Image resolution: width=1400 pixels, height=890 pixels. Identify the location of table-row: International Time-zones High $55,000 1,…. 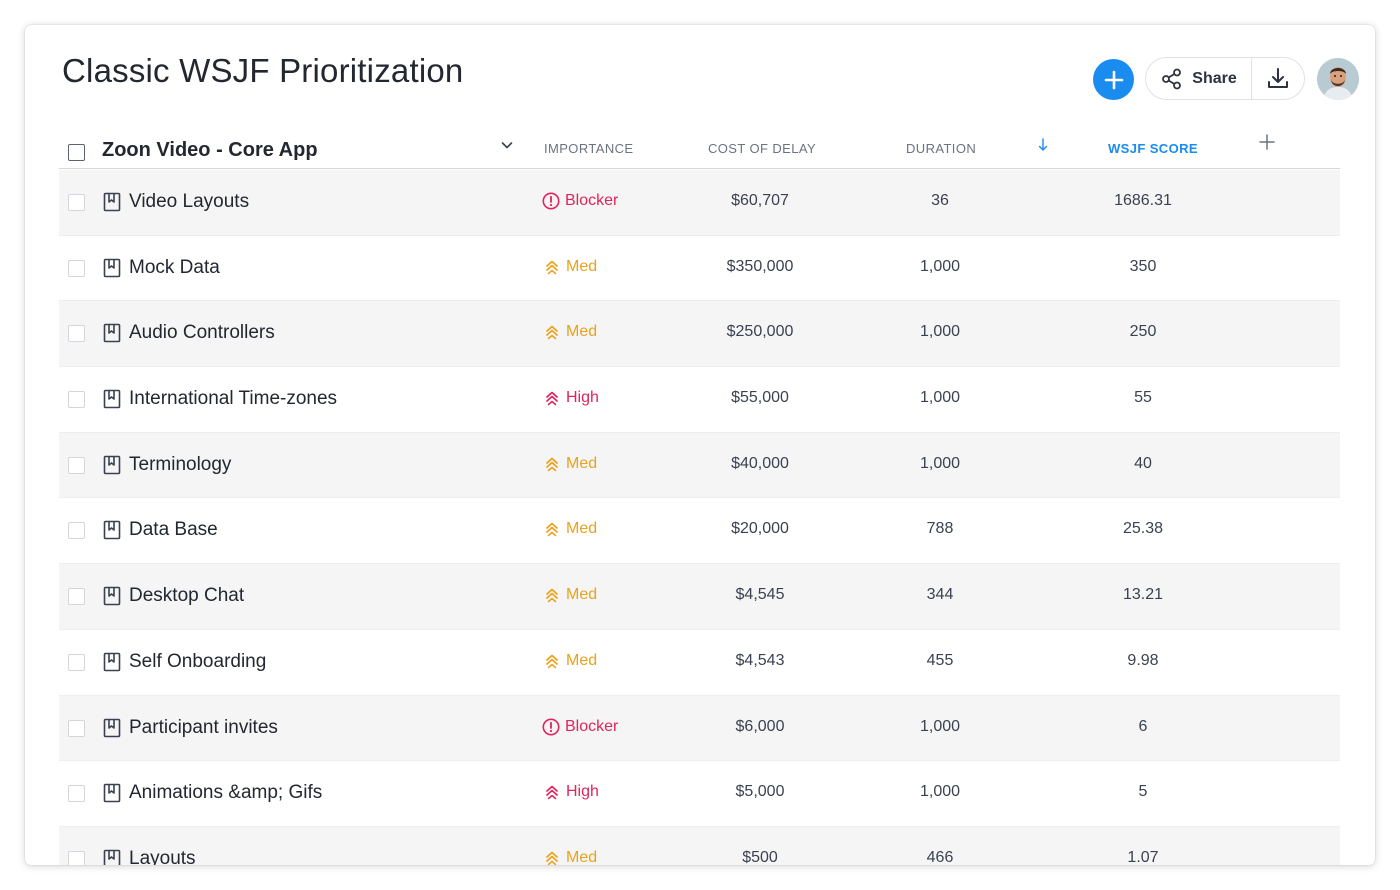
(699, 400).